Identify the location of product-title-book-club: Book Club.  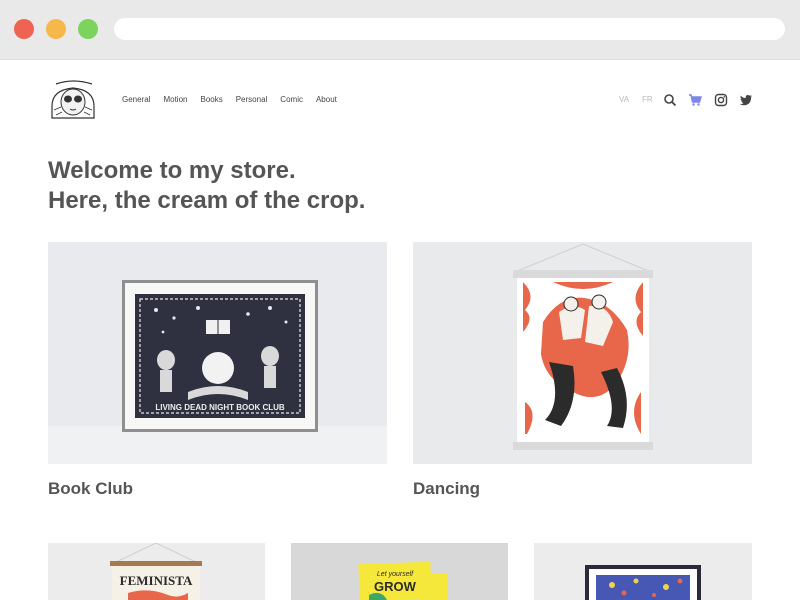
(90, 489).